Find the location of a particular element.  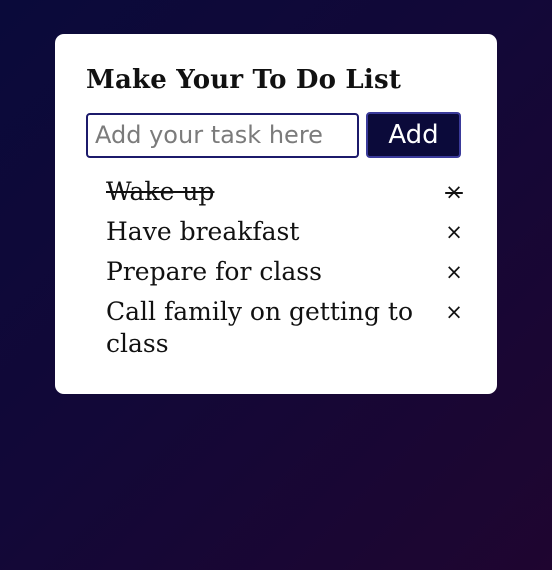

add-button: Add is located at coordinates (413, 135).